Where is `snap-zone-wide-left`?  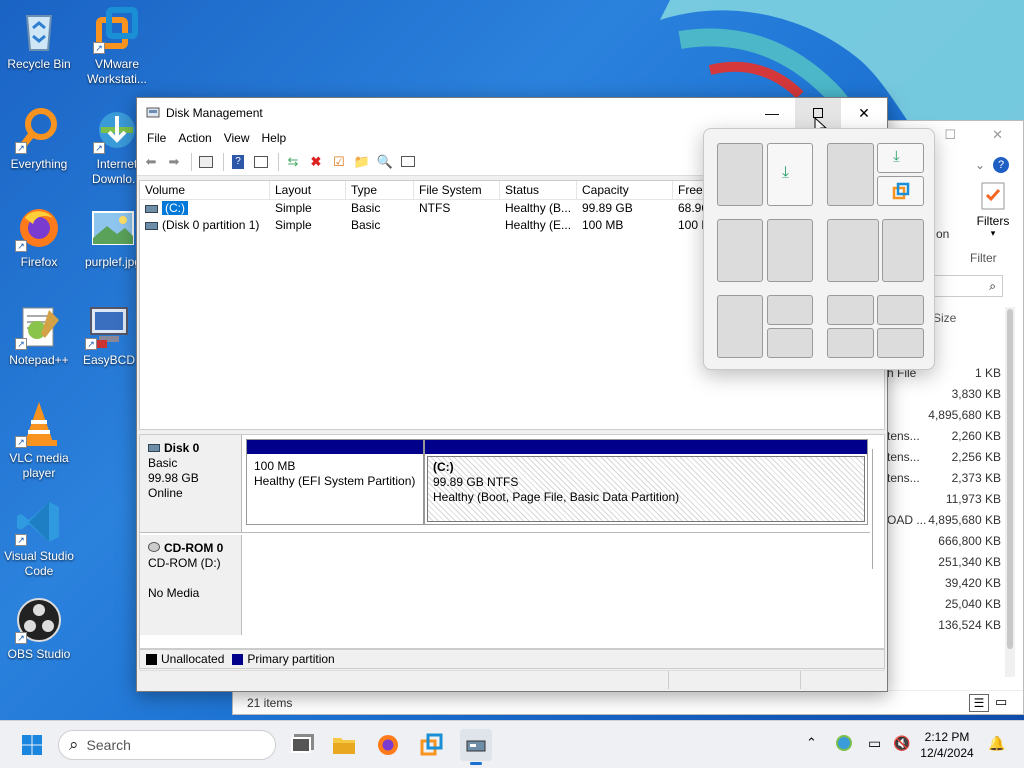 snap-zone-wide-left is located at coordinates (853, 250).